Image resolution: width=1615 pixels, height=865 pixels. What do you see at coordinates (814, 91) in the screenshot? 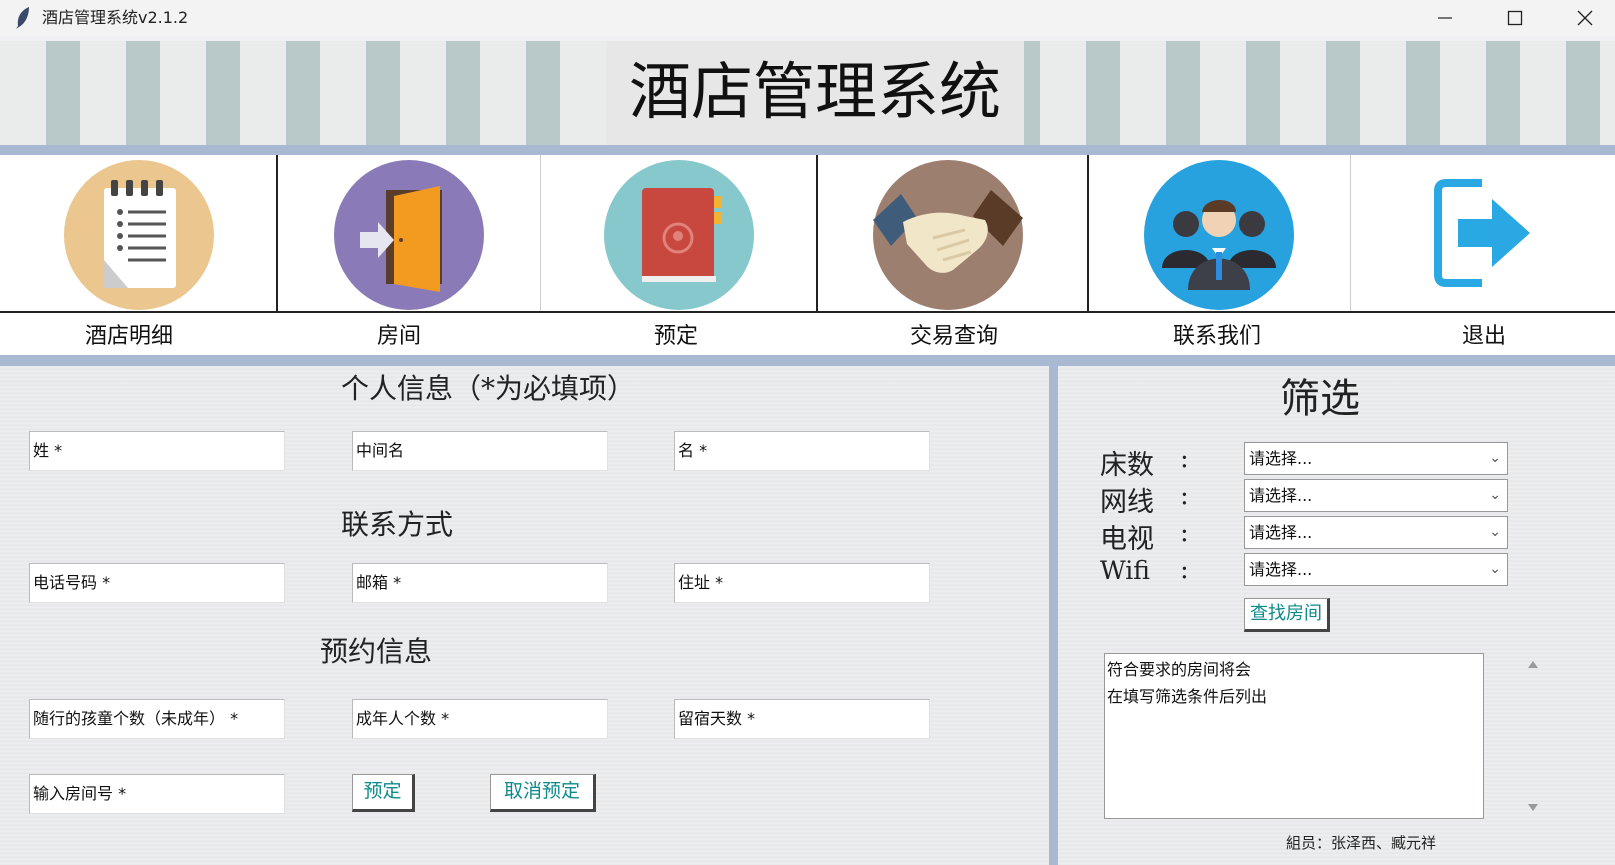
I see `app-title: 酒店管理系统` at bounding box center [814, 91].